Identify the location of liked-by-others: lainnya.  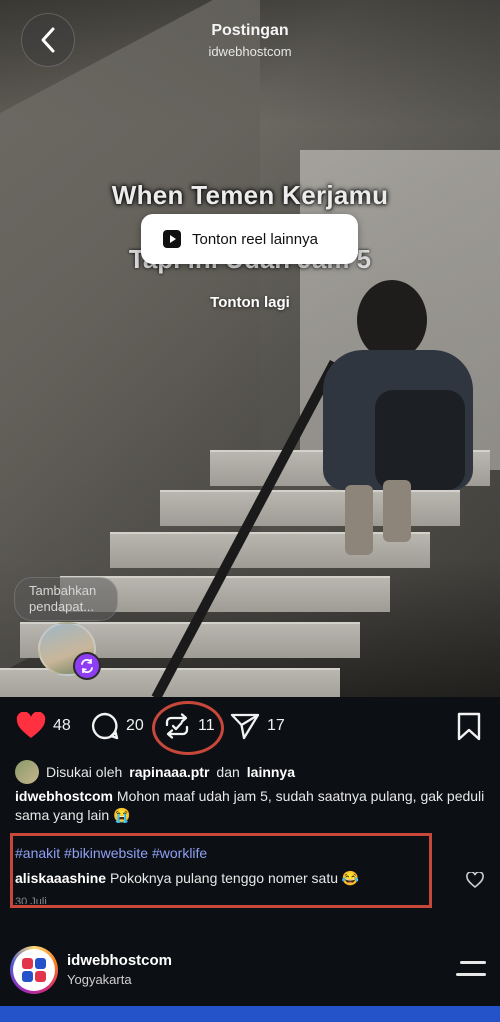
(271, 772).